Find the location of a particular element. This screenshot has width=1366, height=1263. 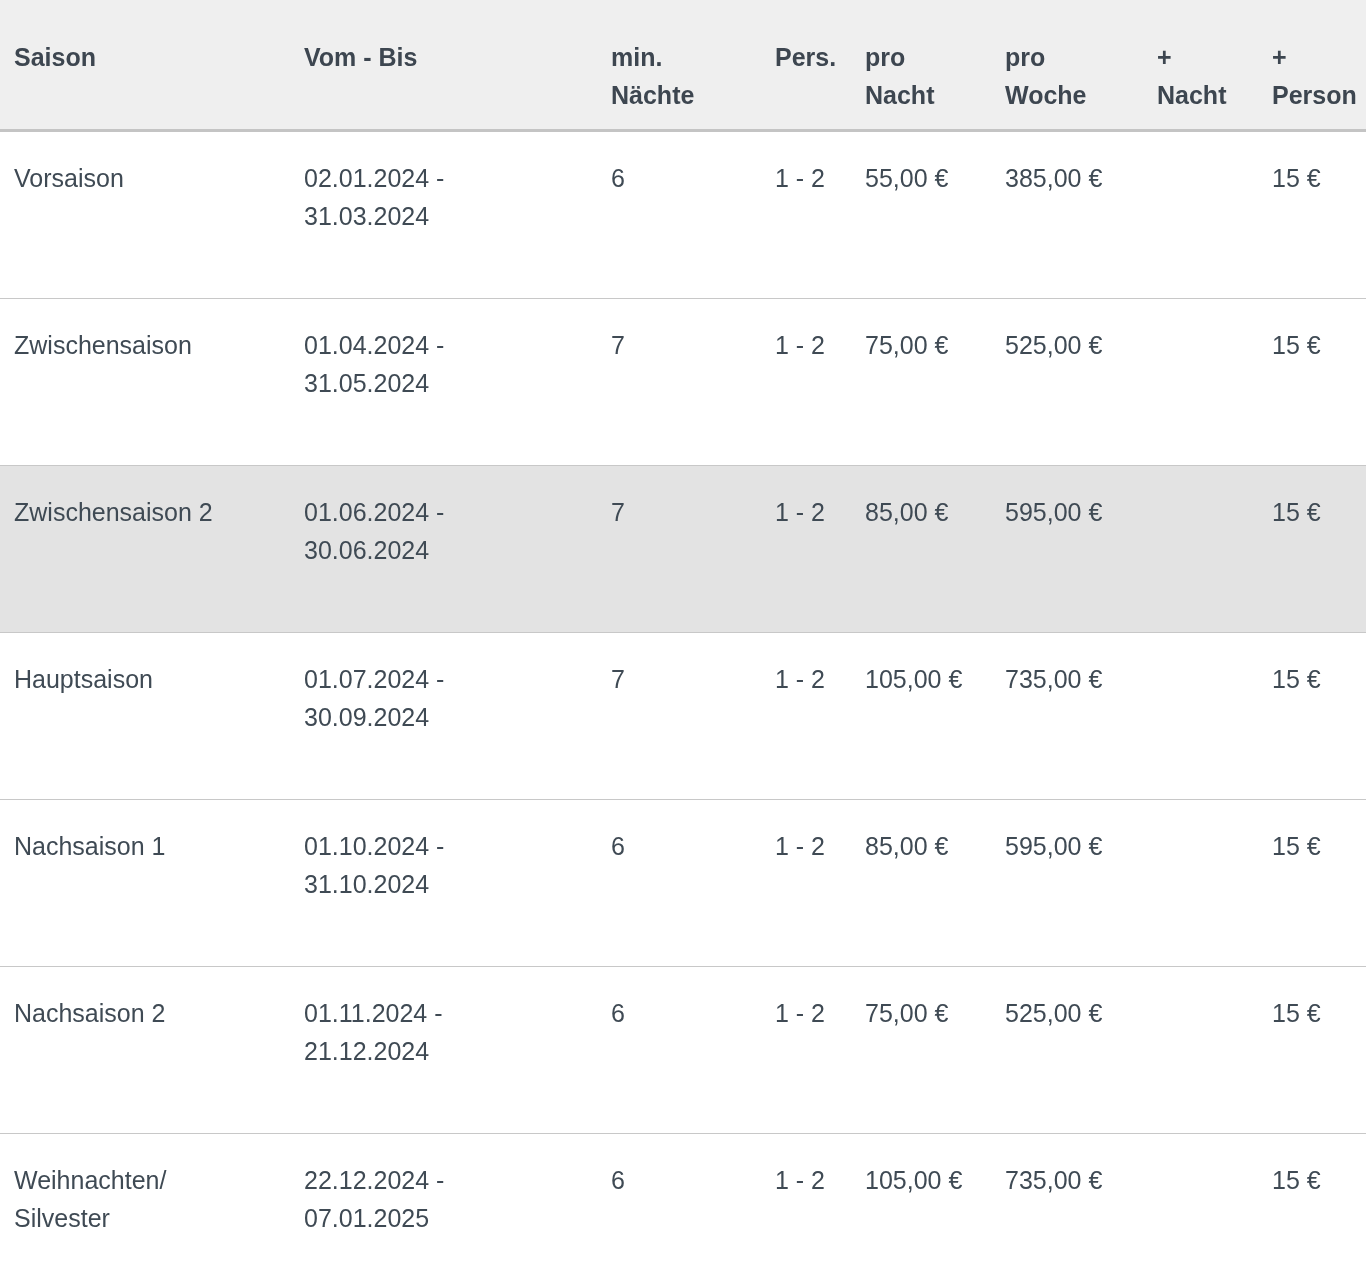

column-header: Saison is located at coordinates (55, 57).